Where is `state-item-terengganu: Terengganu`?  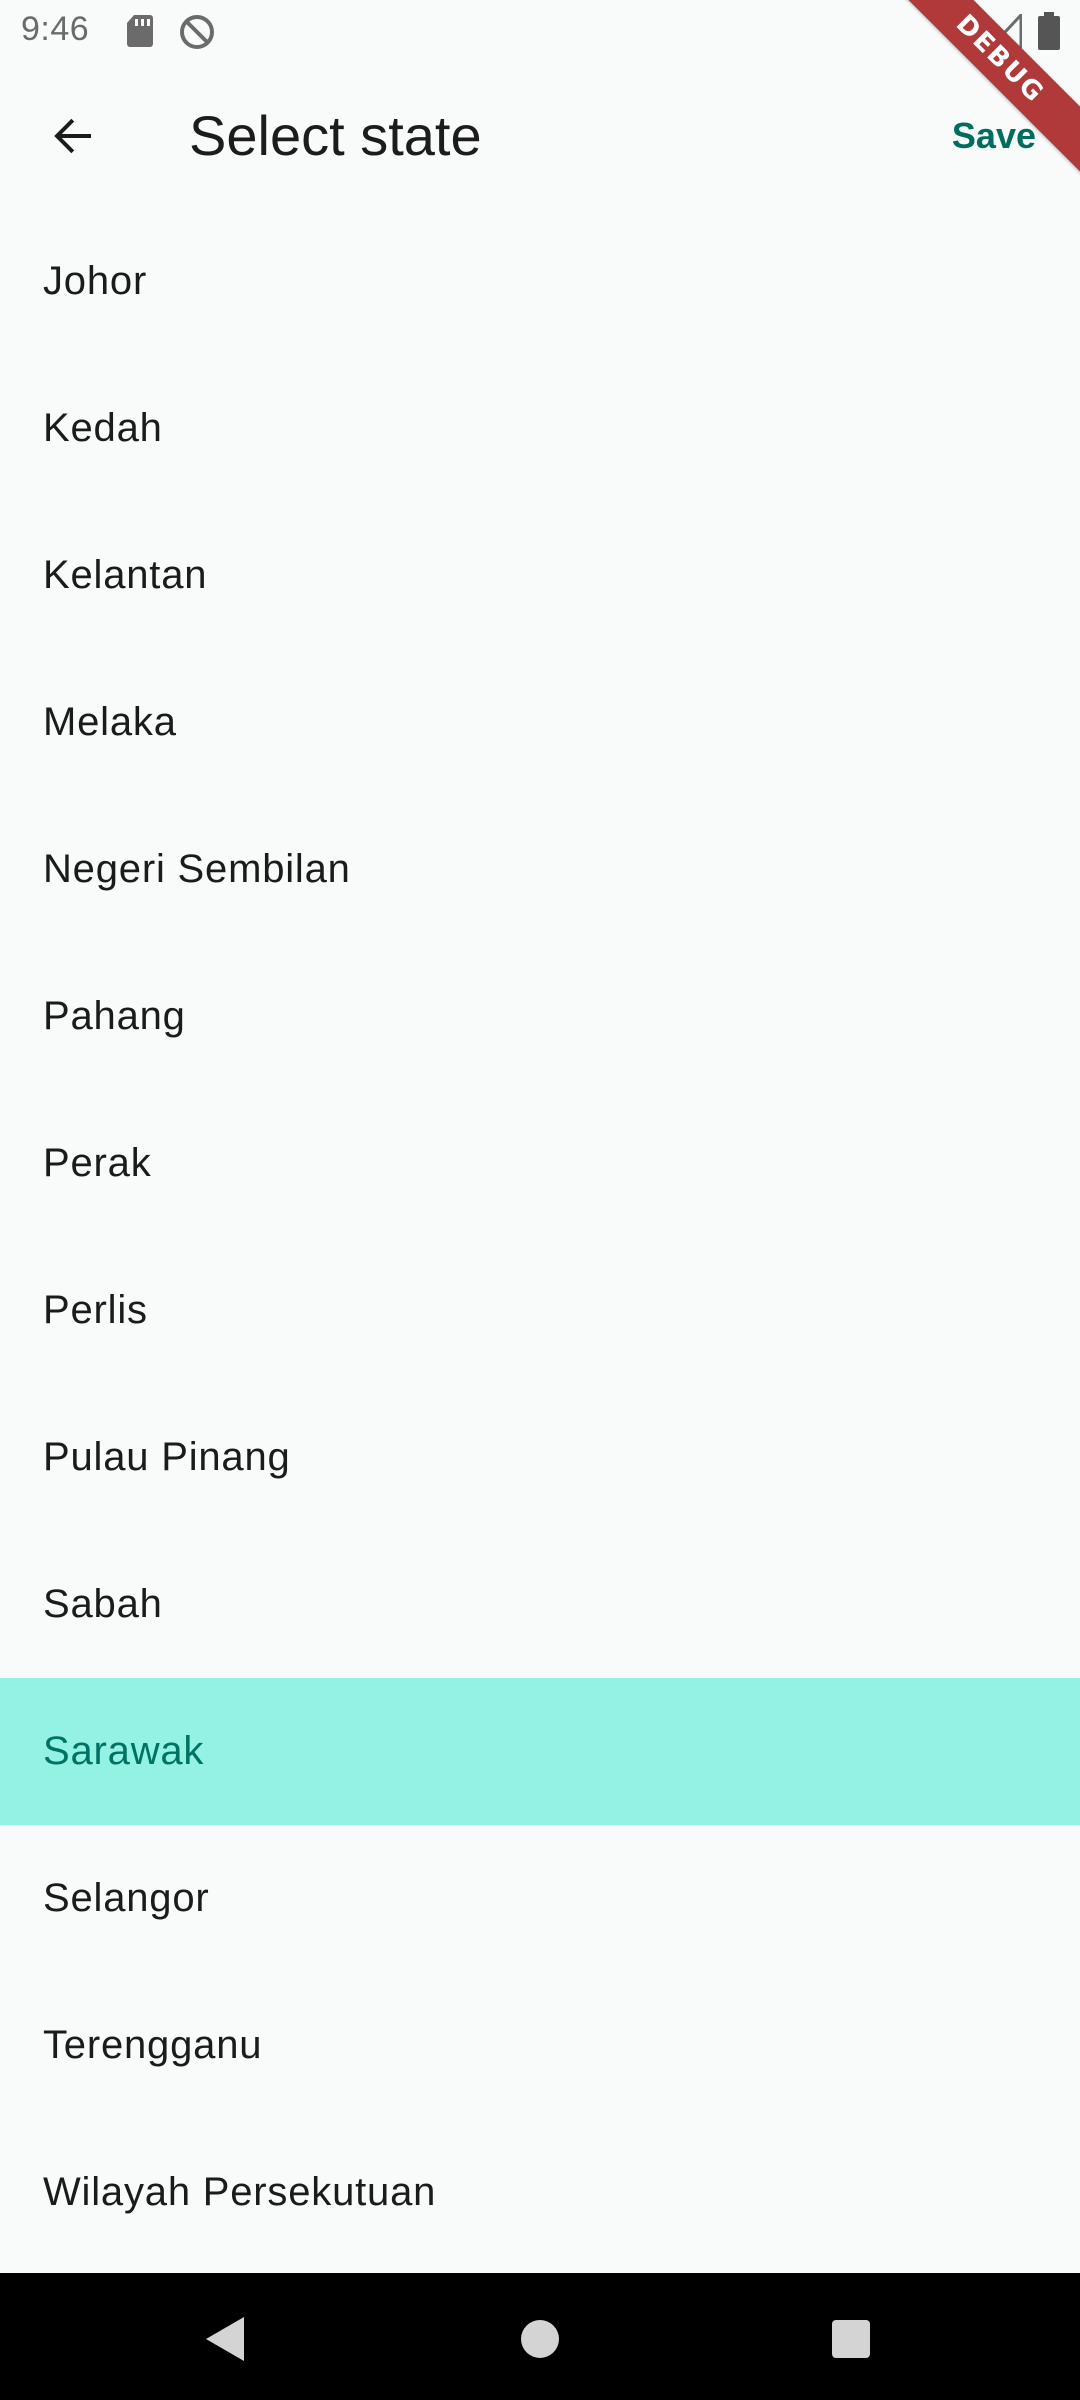
state-item-terengganu: Terengganu is located at coordinates (540, 2045).